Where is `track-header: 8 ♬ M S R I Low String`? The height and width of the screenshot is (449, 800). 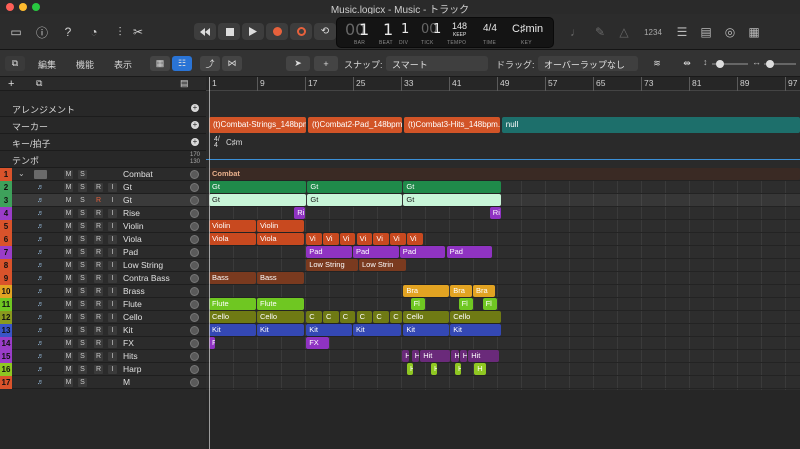
track-header: 8 ♬ M S R I Low String is located at coordinates (103, 265).